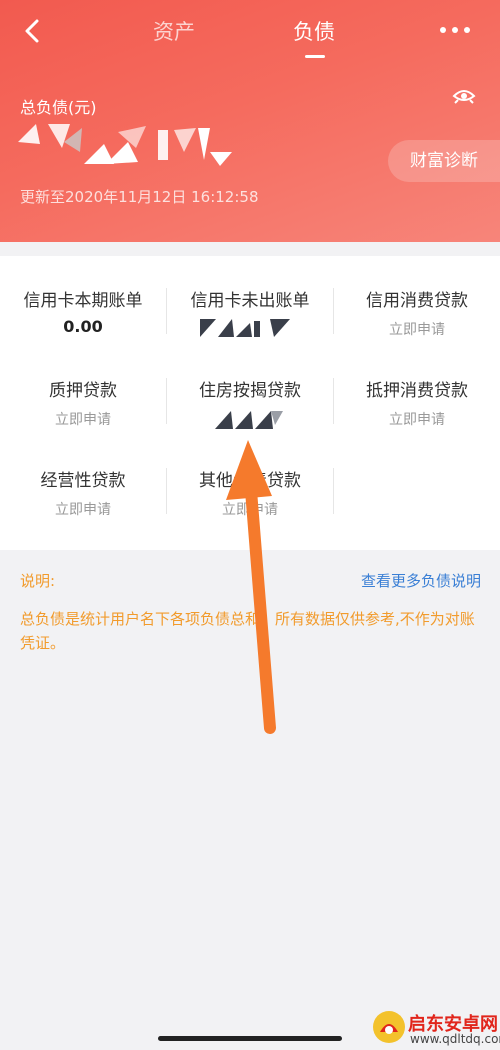  Describe the element at coordinates (417, 402) in the screenshot. I see `mortgage-consumer-loan: 抵押消费贷款 立即申请` at that location.